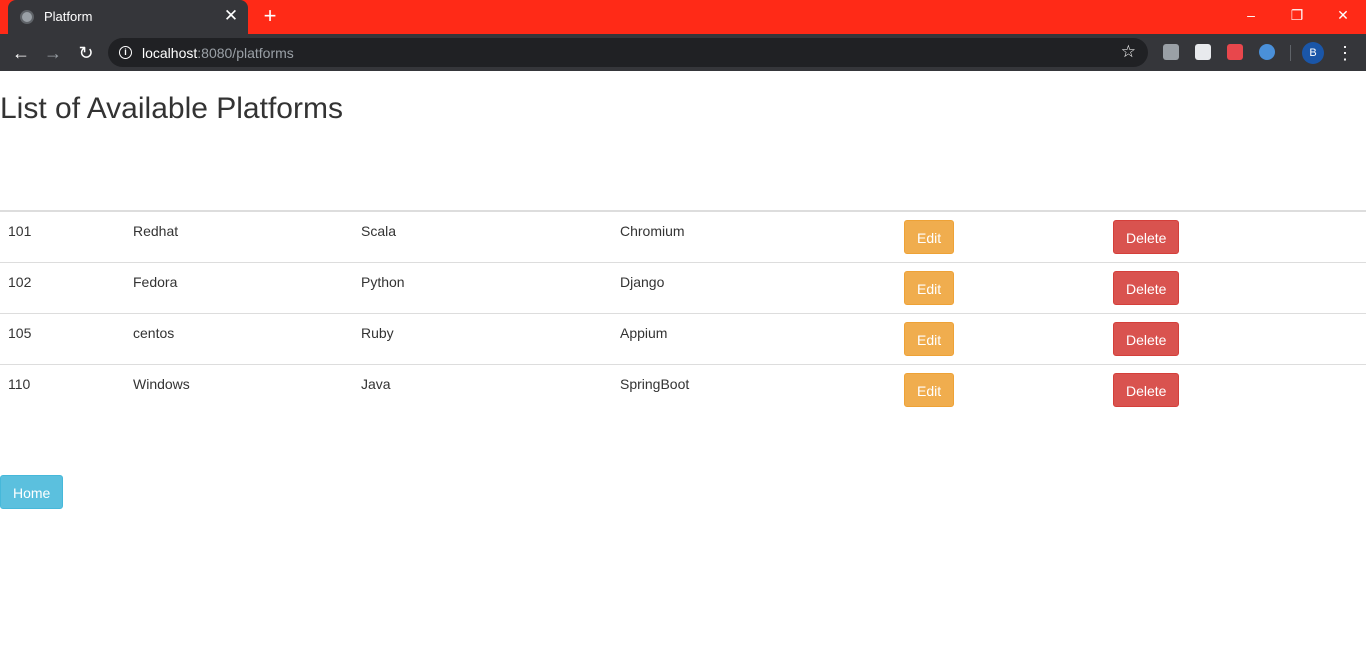 Image resolution: width=1366 pixels, height=670 pixels. What do you see at coordinates (652, 231) in the screenshot?
I see `platform-framework-cell: Chromium` at bounding box center [652, 231].